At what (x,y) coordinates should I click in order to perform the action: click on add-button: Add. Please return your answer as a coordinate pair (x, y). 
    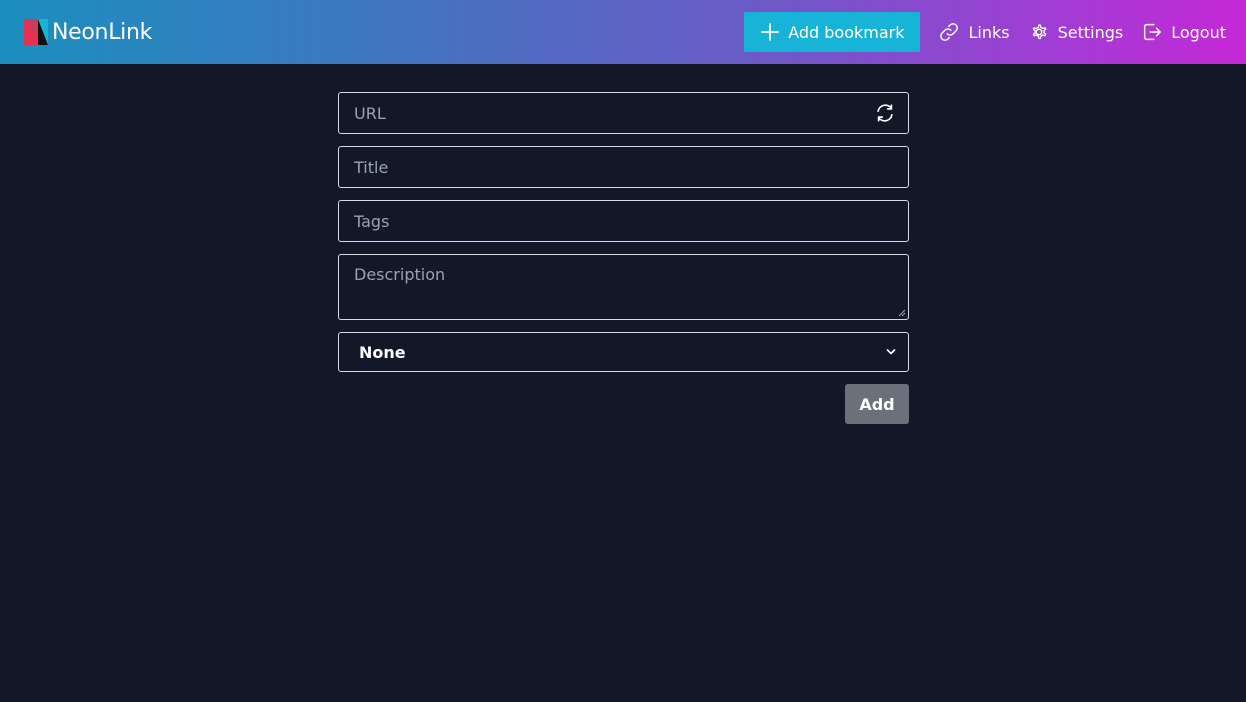
    Looking at the image, I should click on (877, 404).